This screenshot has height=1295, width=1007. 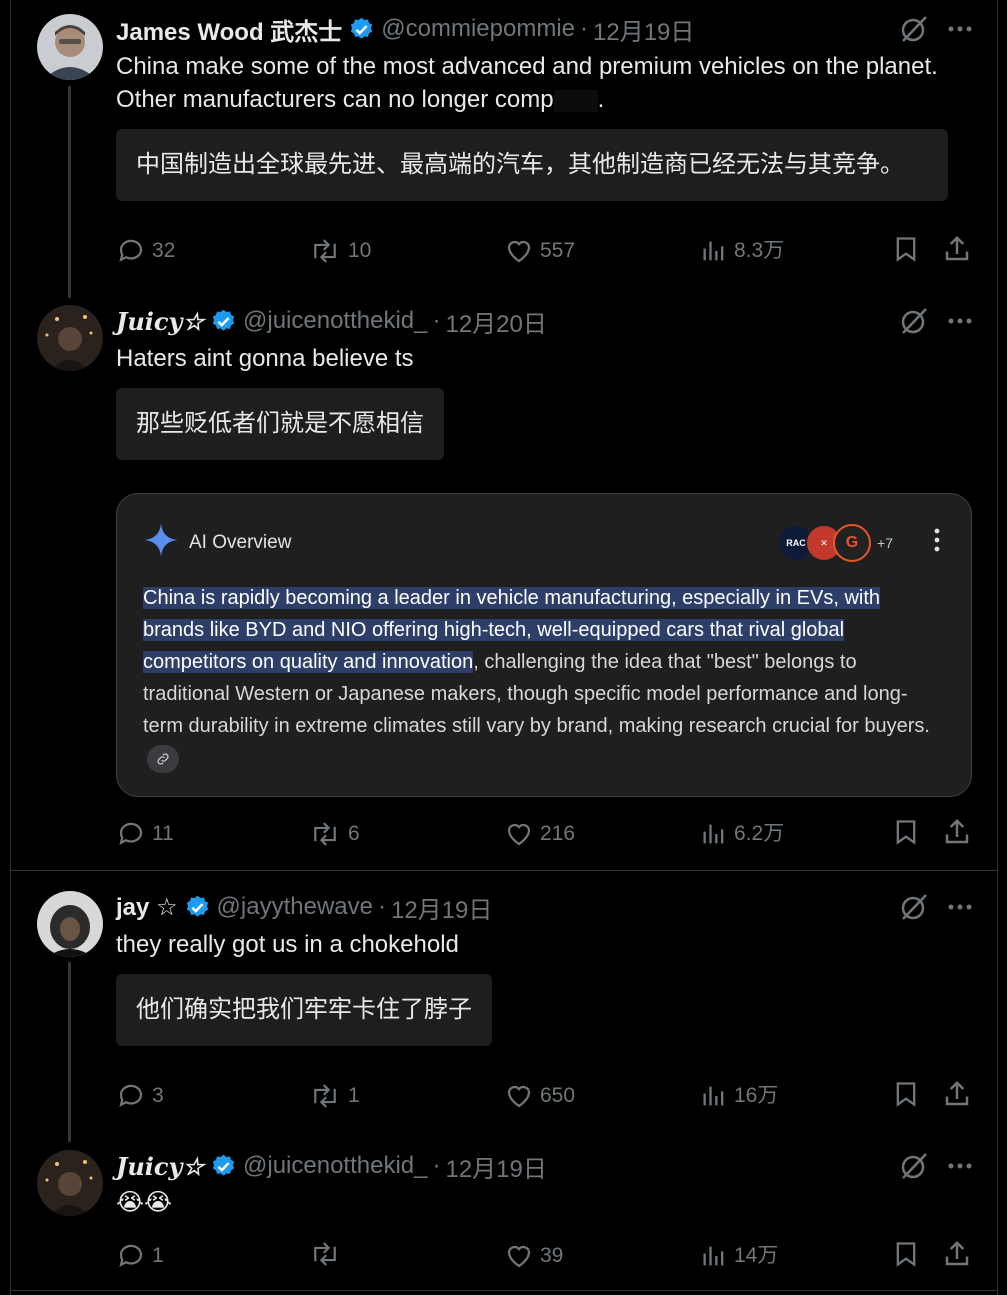 I want to click on action-bar: 3 1 650 16万, so click(x=544, y=1096).